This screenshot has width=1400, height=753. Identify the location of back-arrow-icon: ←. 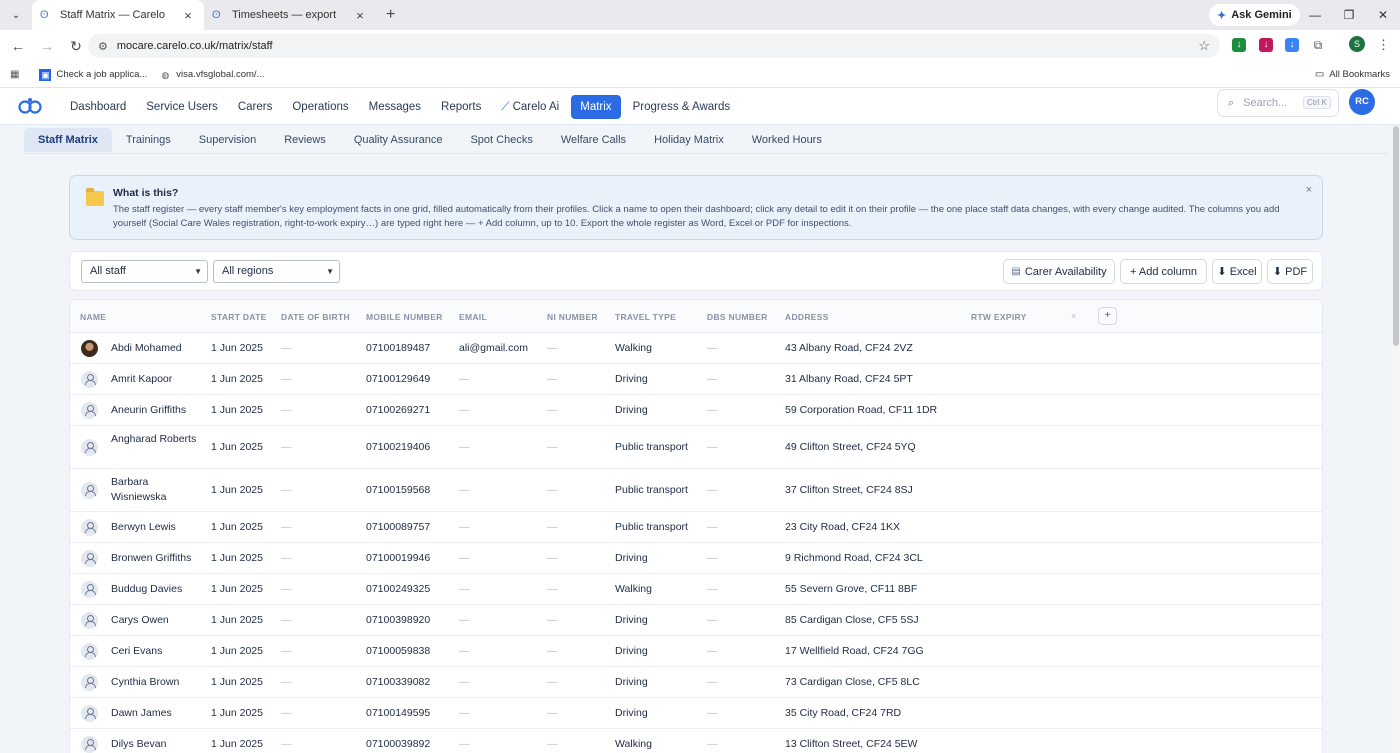
(18, 46).